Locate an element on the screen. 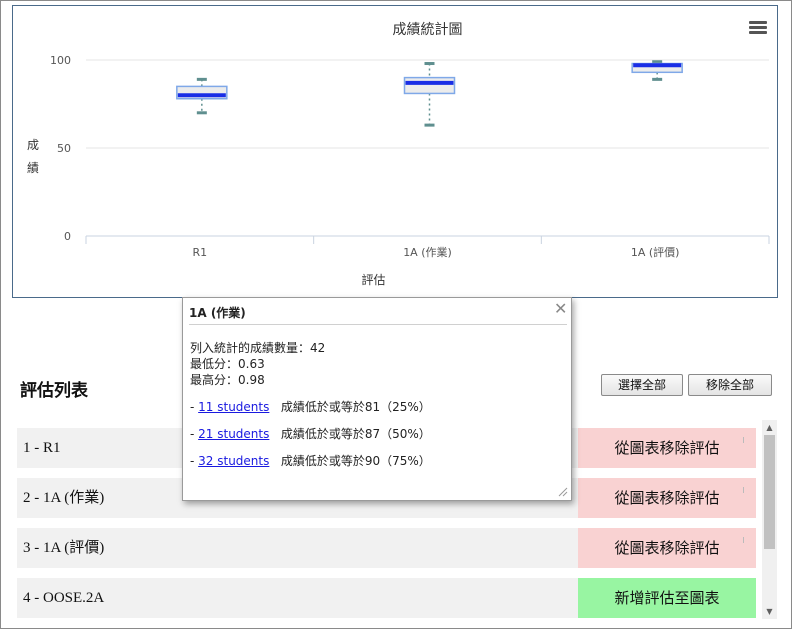 The height and width of the screenshot is (629, 792). y-axis-label: 績 is located at coordinates (33, 168).